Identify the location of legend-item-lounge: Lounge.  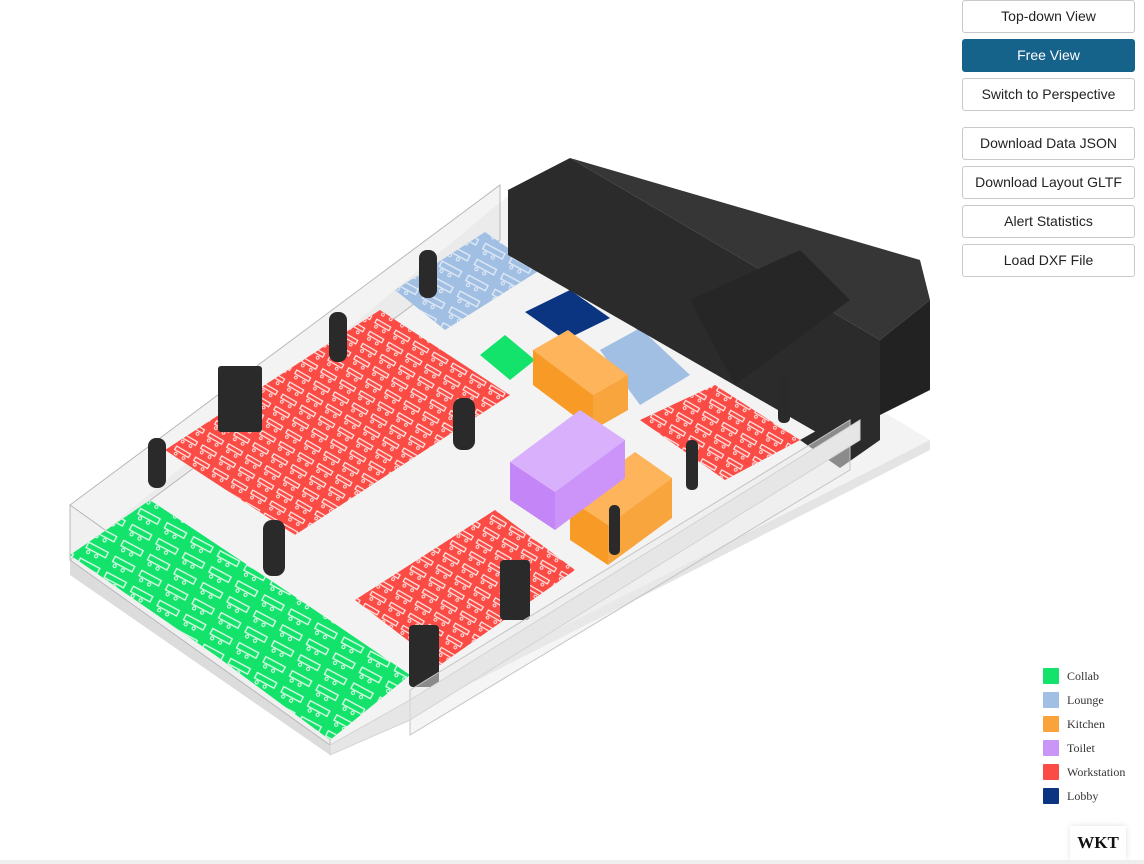
(1093, 700).